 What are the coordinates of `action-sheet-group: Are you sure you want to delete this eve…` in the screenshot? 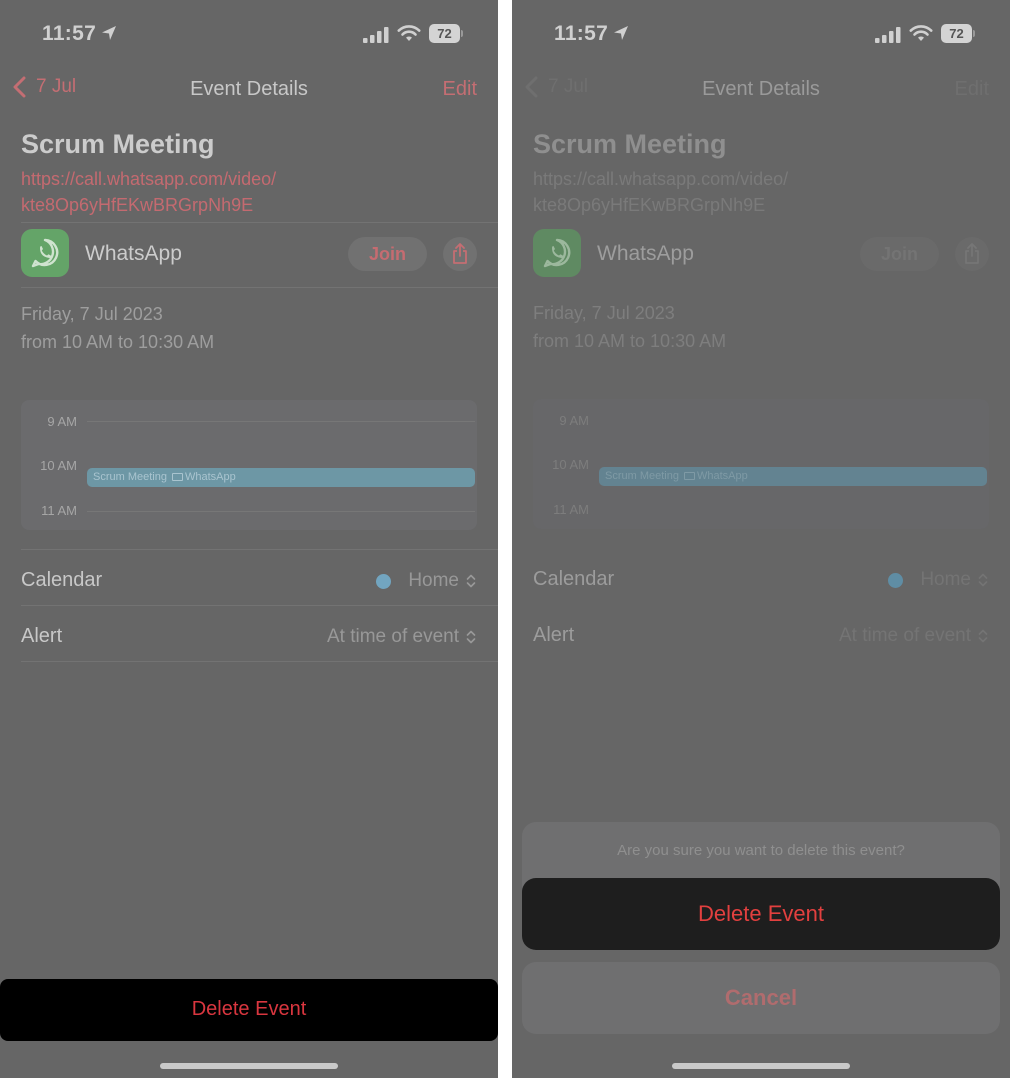 It's located at (761, 886).